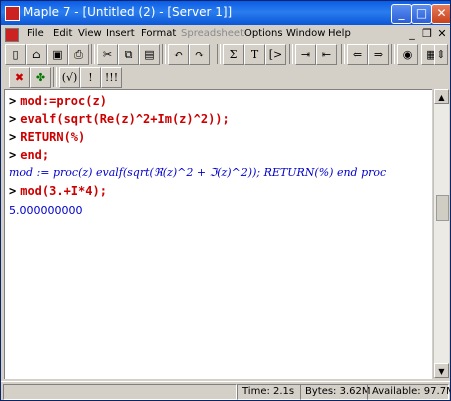  Describe the element at coordinates (36, 54) in the screenshot. I see `open-icon: ⌂` at that location.